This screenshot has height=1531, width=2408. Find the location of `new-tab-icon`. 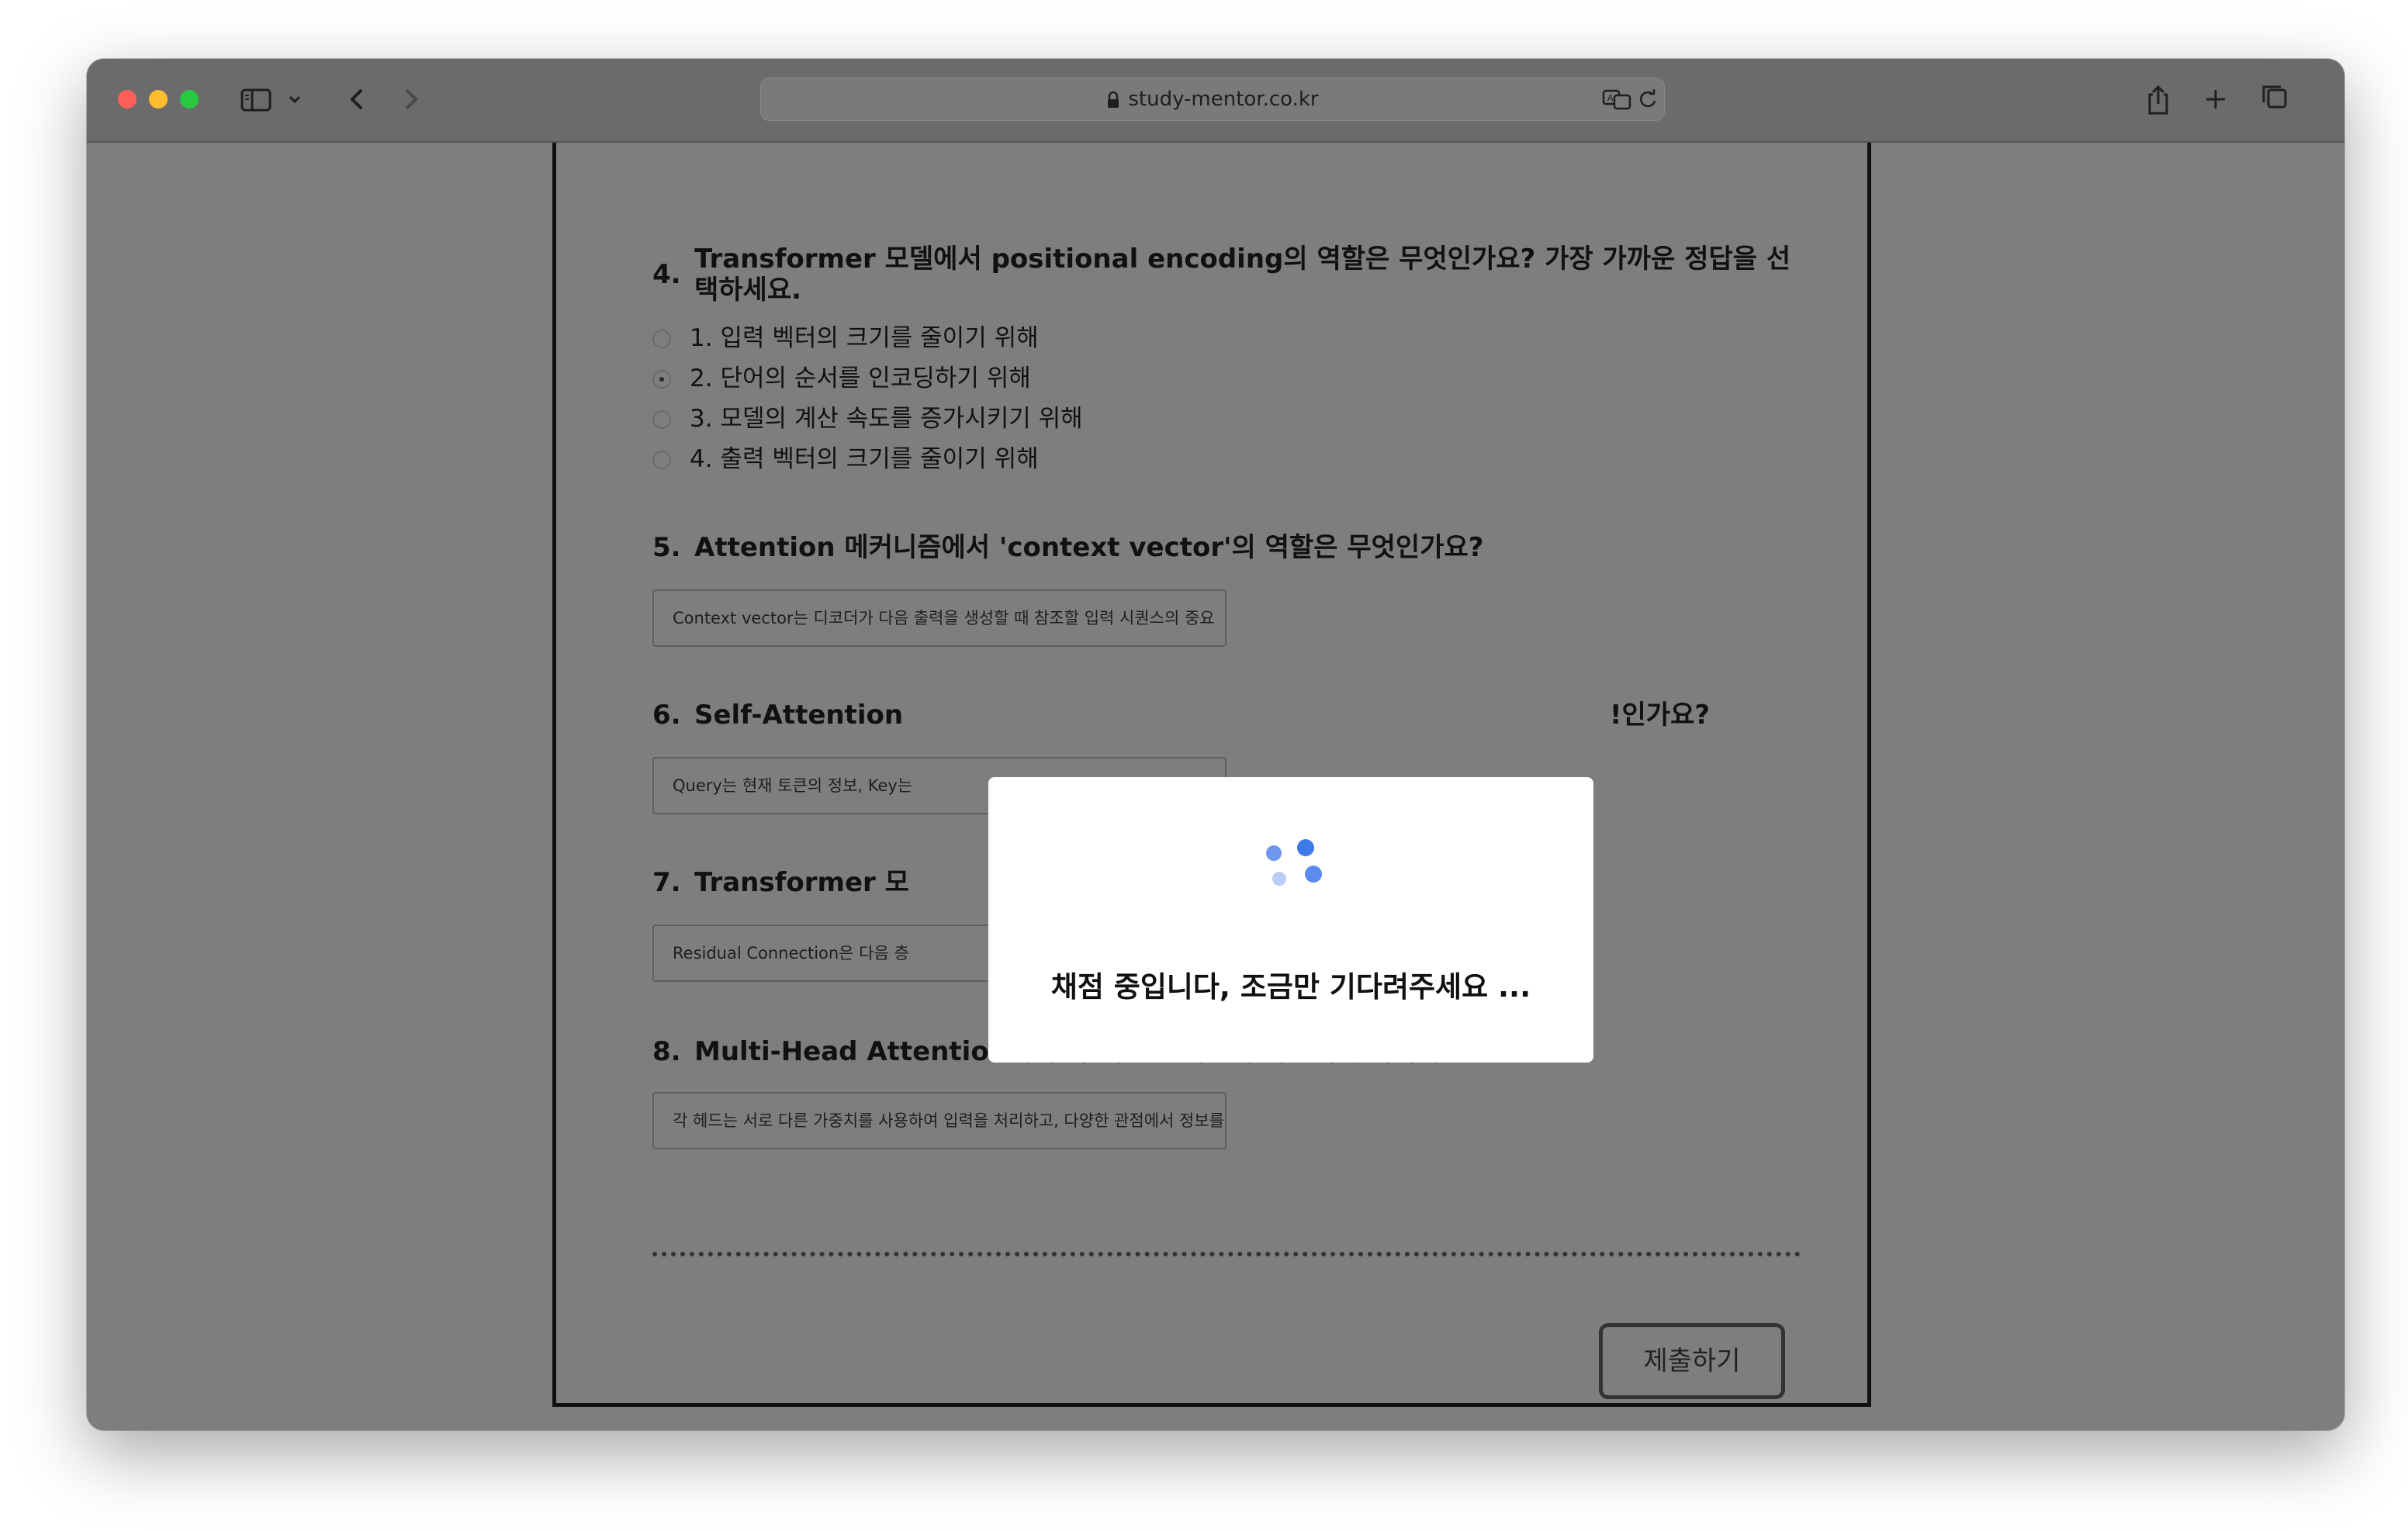

new-tab-icon is located at coordinates (2216, 99).